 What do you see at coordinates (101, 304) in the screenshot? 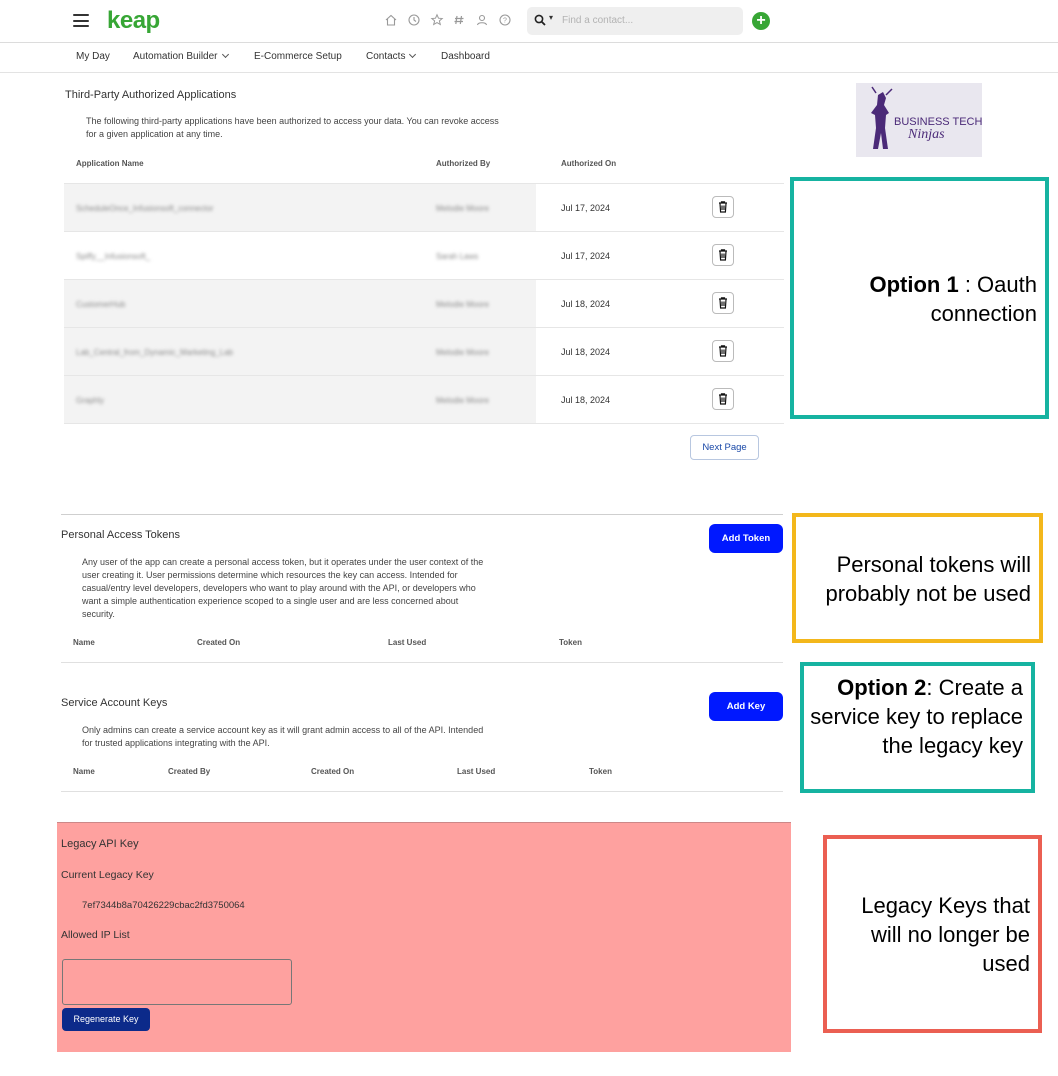
I see `app-name: CustomerHub` at bounding box center [101, 304].